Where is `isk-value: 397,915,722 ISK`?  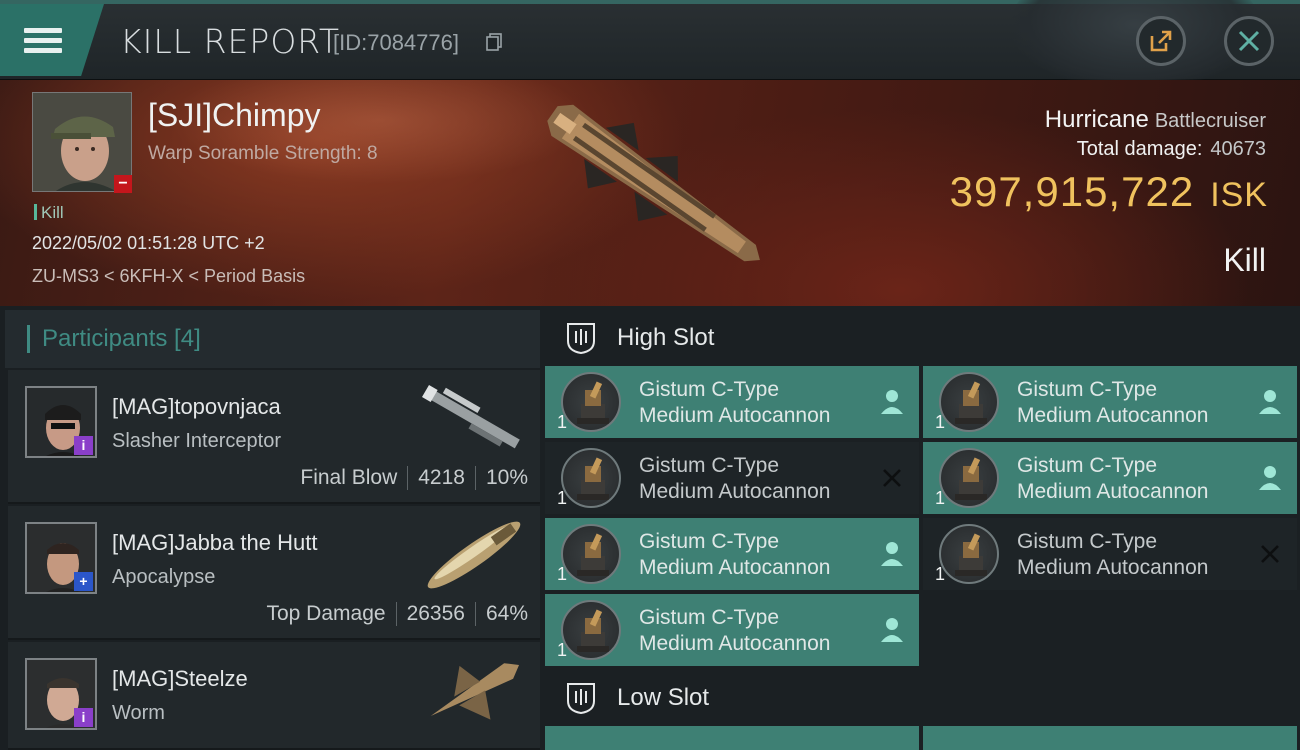
isk-value: 397,915,722 ISK is located at coordinates (1109, 192).